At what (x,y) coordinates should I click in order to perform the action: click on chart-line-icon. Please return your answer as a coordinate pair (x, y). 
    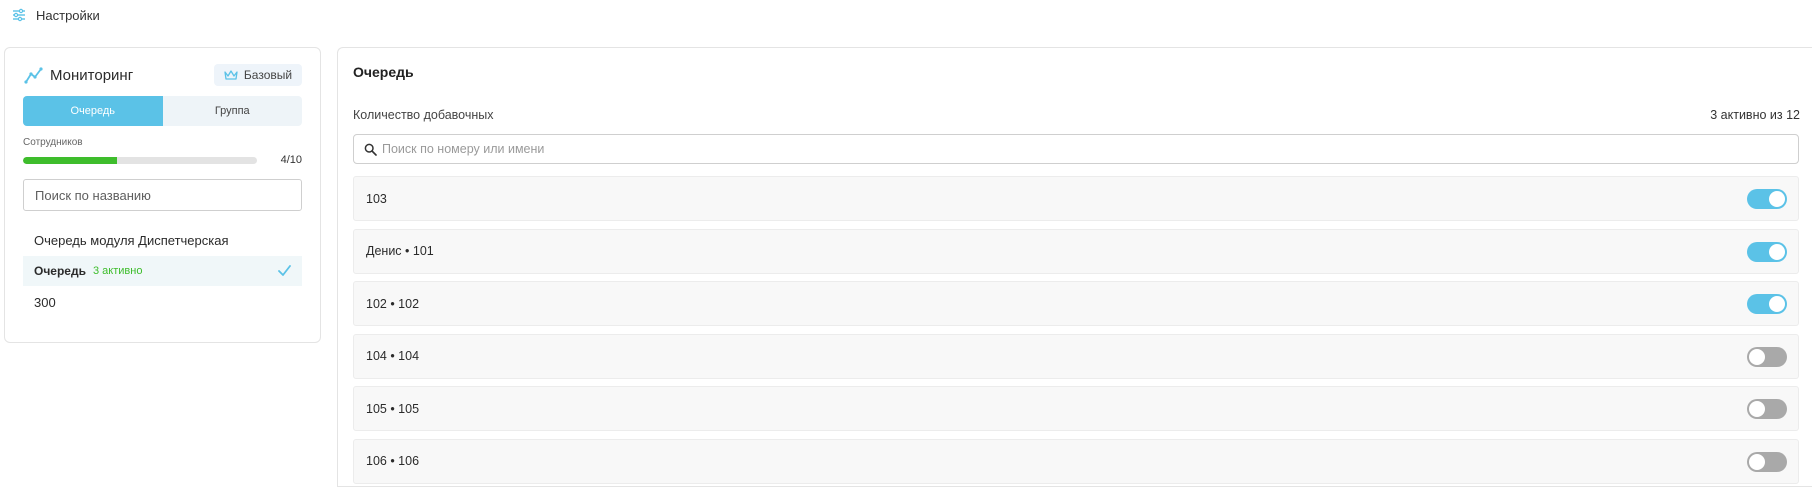
    Looking at the image, I should click on (34, 75).